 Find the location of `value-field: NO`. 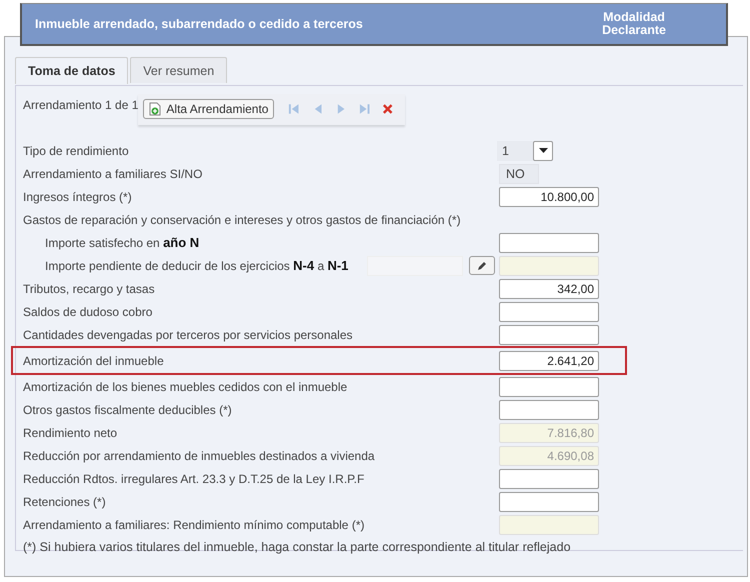

value-field: NO is located at coordinates (519, 174).